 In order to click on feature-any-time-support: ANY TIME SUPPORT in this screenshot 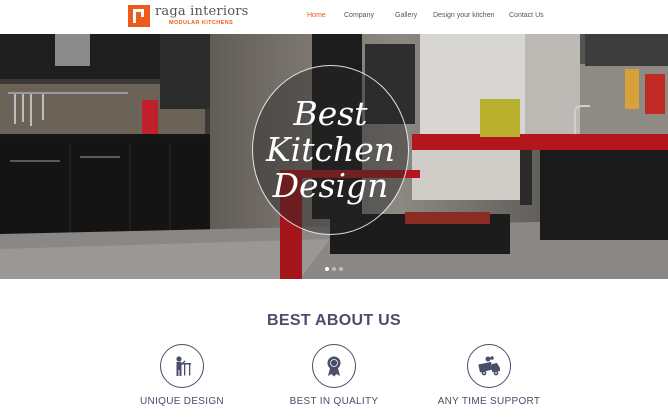, I will do `click(489, 375)`.